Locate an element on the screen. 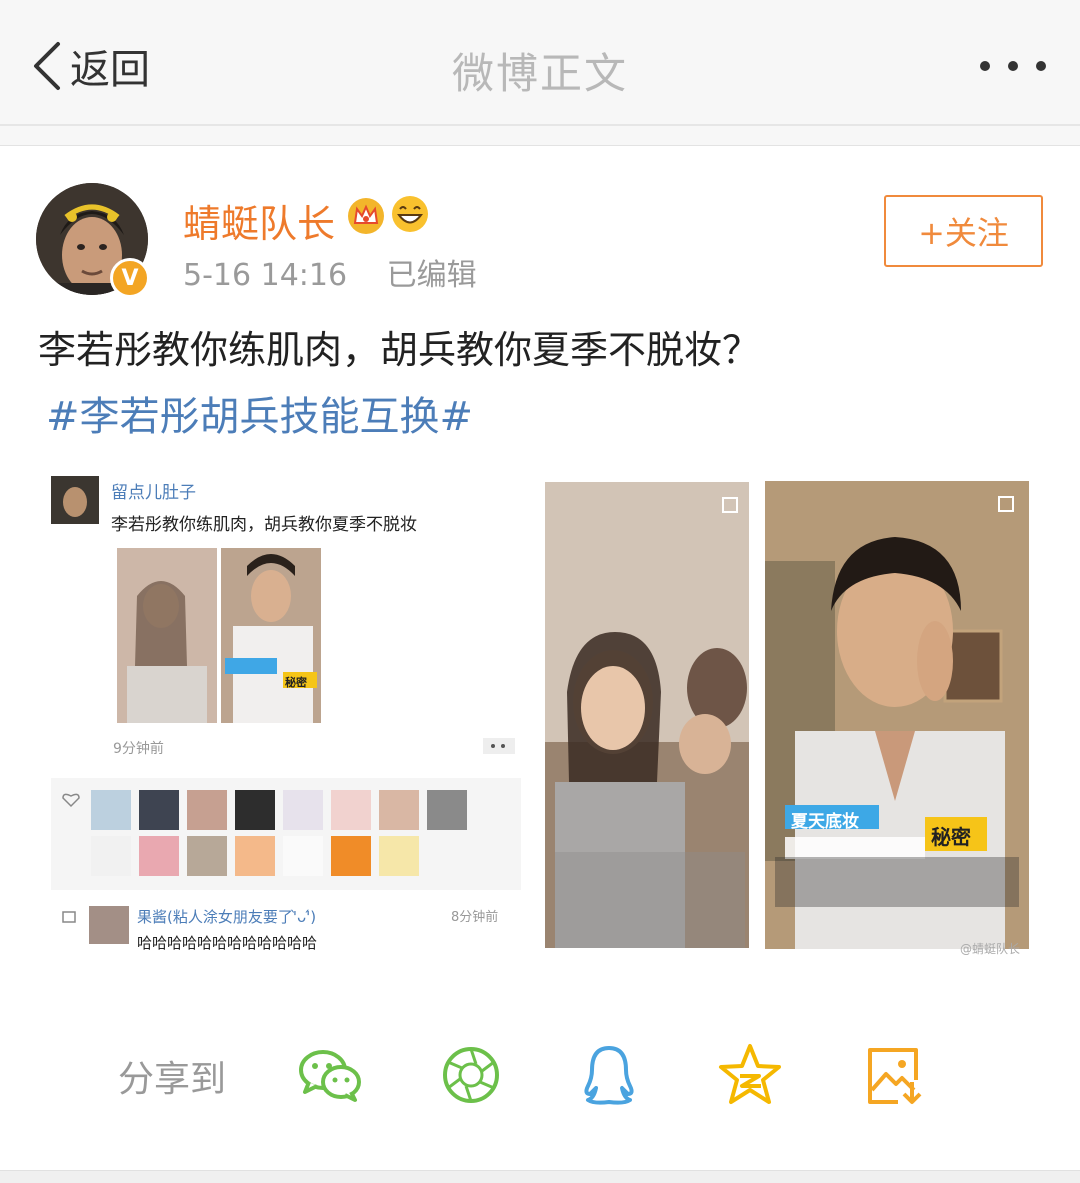 Image resolution: width=1080 pixels, height=1183 pixels. share-label: 分享到 is located at coordinates (172, 1079).